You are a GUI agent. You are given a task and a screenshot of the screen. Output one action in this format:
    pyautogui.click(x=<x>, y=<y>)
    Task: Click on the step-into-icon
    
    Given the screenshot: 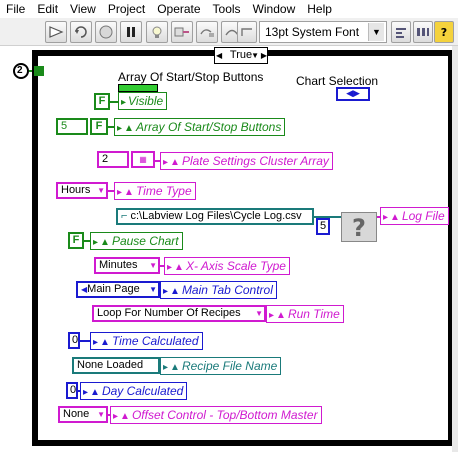 What is the action you would take?
    pyautogui.click(x=207, y=32)
    